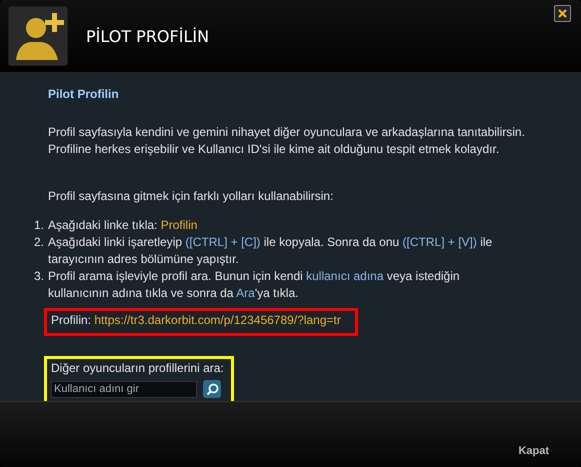  What do you see at coordinates (287, 141) in the screenshot?
I see `intro-text: Profil sayfasıyla kendini ve gemini nihayet diğer oyunculara ve arkadaşlarına tanıtabilirsin. Profiline herkes erişebilir ve Kullanıcı ID'si ile kime ait olduğunu tespit etmek kolaydır.` at bounding box center [287, 141].